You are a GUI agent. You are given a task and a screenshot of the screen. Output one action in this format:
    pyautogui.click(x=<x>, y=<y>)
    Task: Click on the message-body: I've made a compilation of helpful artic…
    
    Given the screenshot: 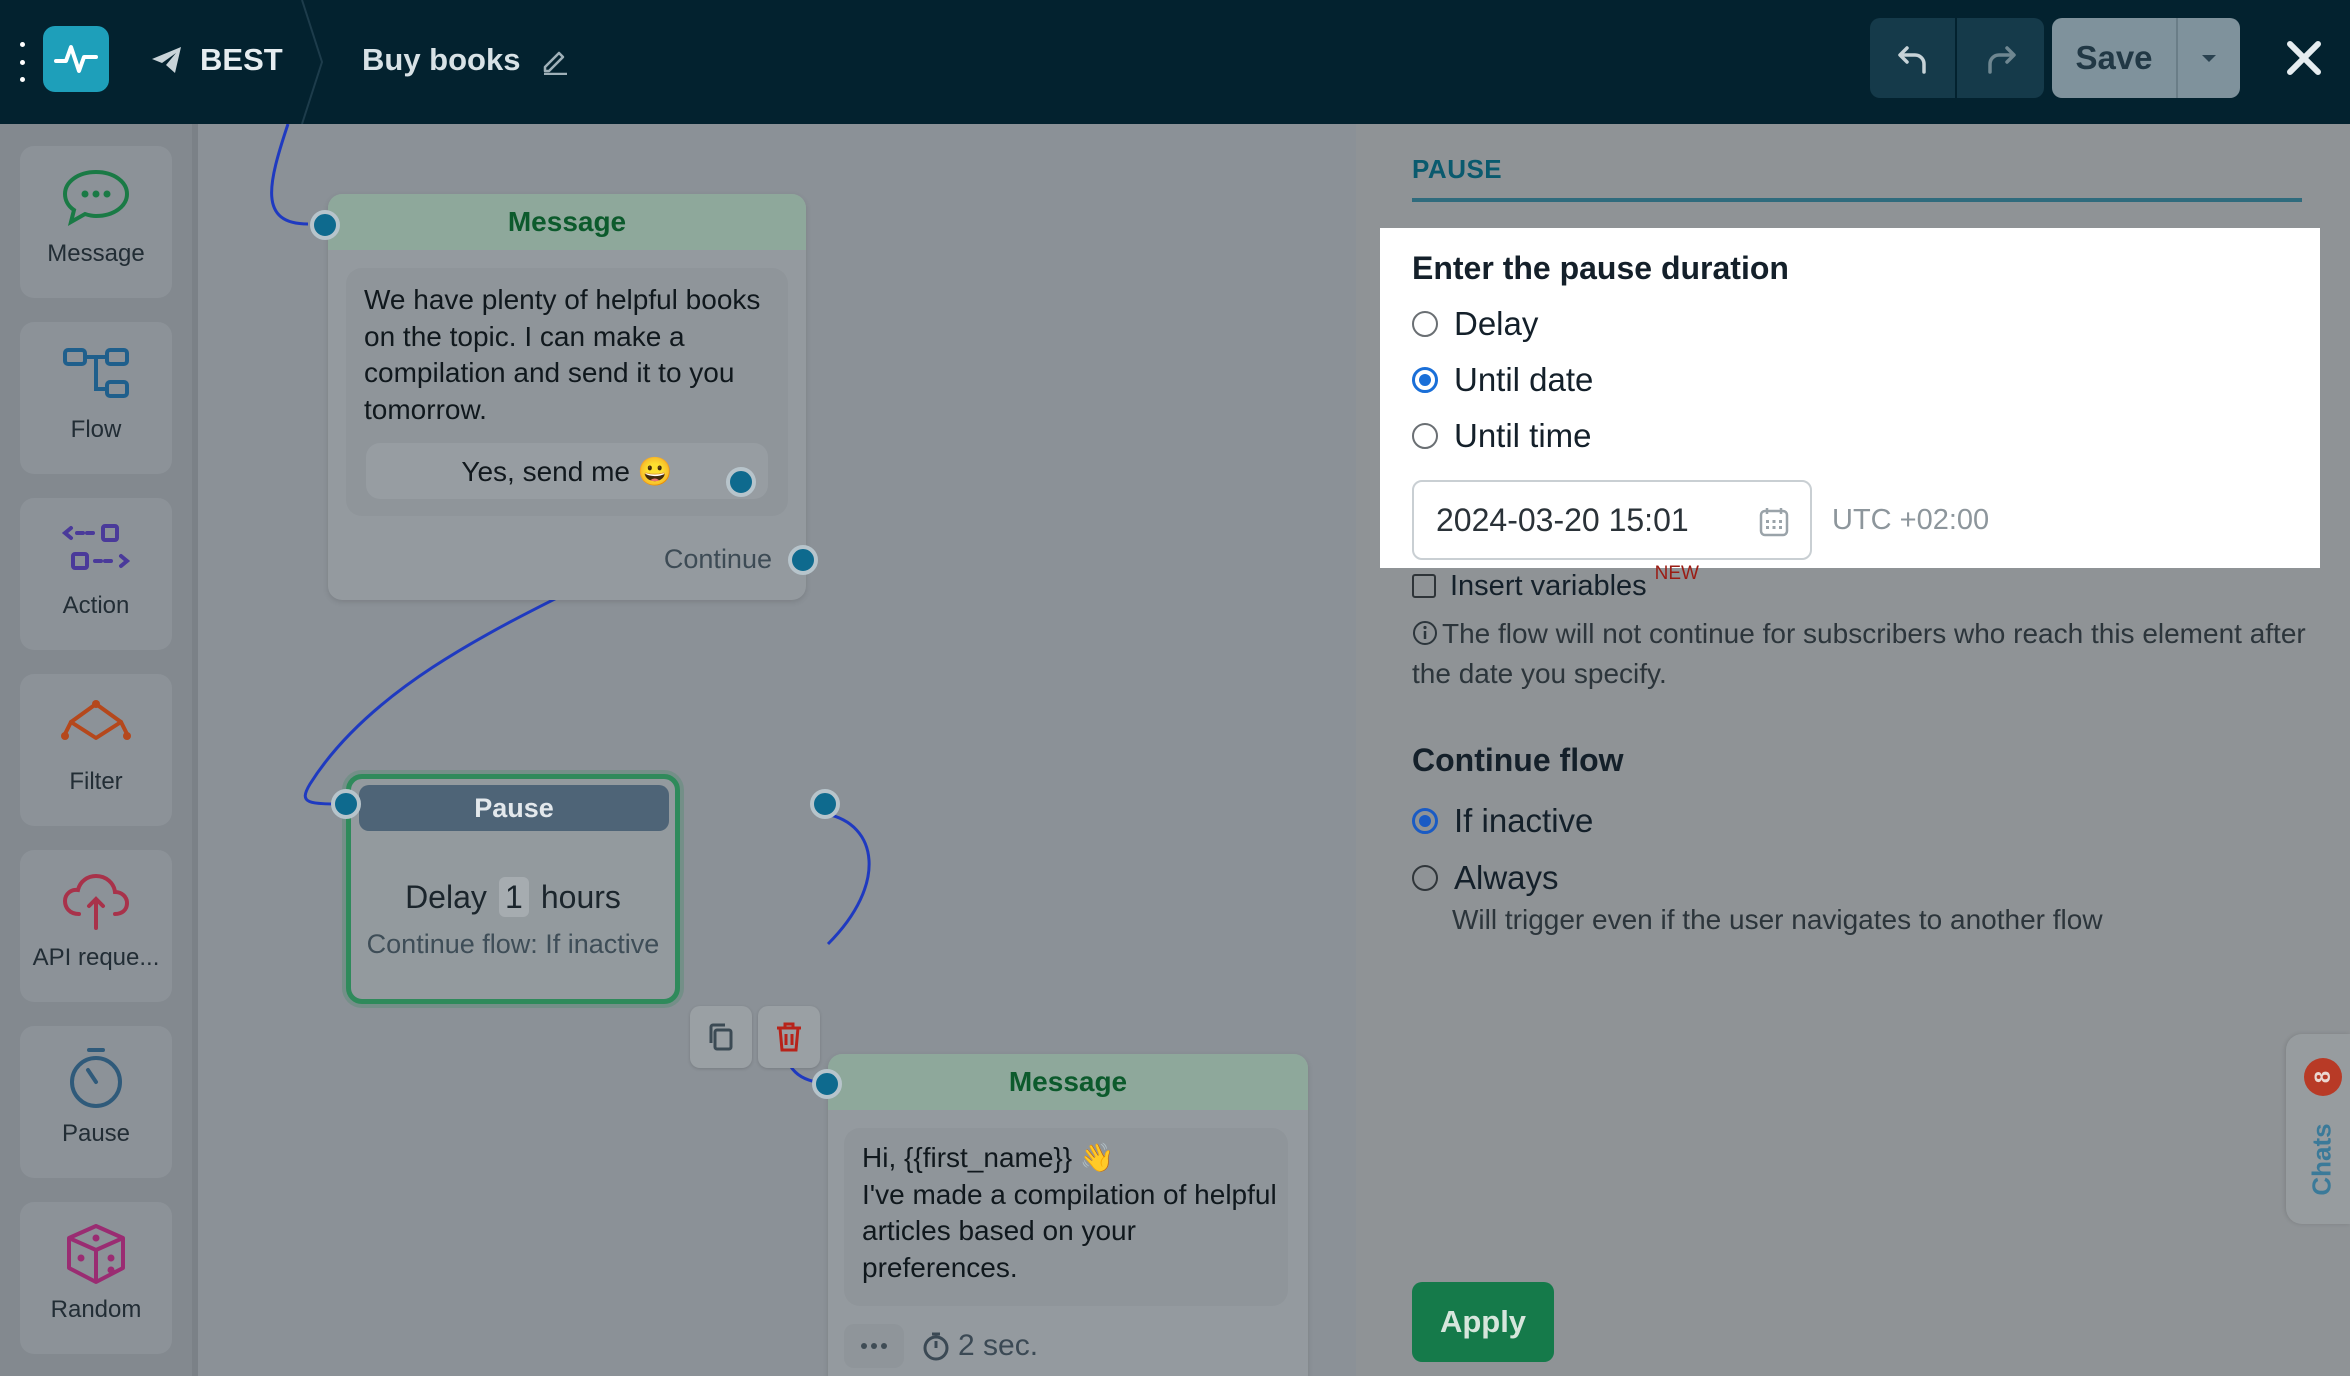 What is the action you would take?
    pyautogui.click(x=1069, y=1230)
    